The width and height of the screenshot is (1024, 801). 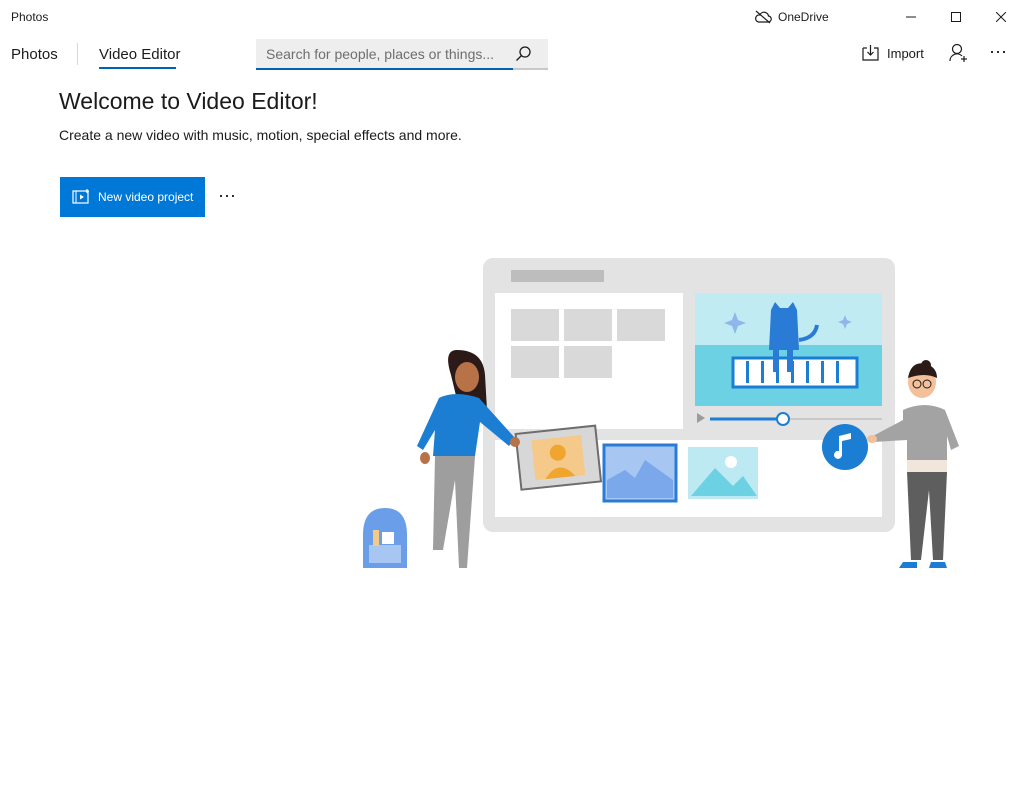 What do you see at coordinates (139, 54) in the screenshot?
I see `tab-video-editor: Video Editor` at bounding box center [139, 54].